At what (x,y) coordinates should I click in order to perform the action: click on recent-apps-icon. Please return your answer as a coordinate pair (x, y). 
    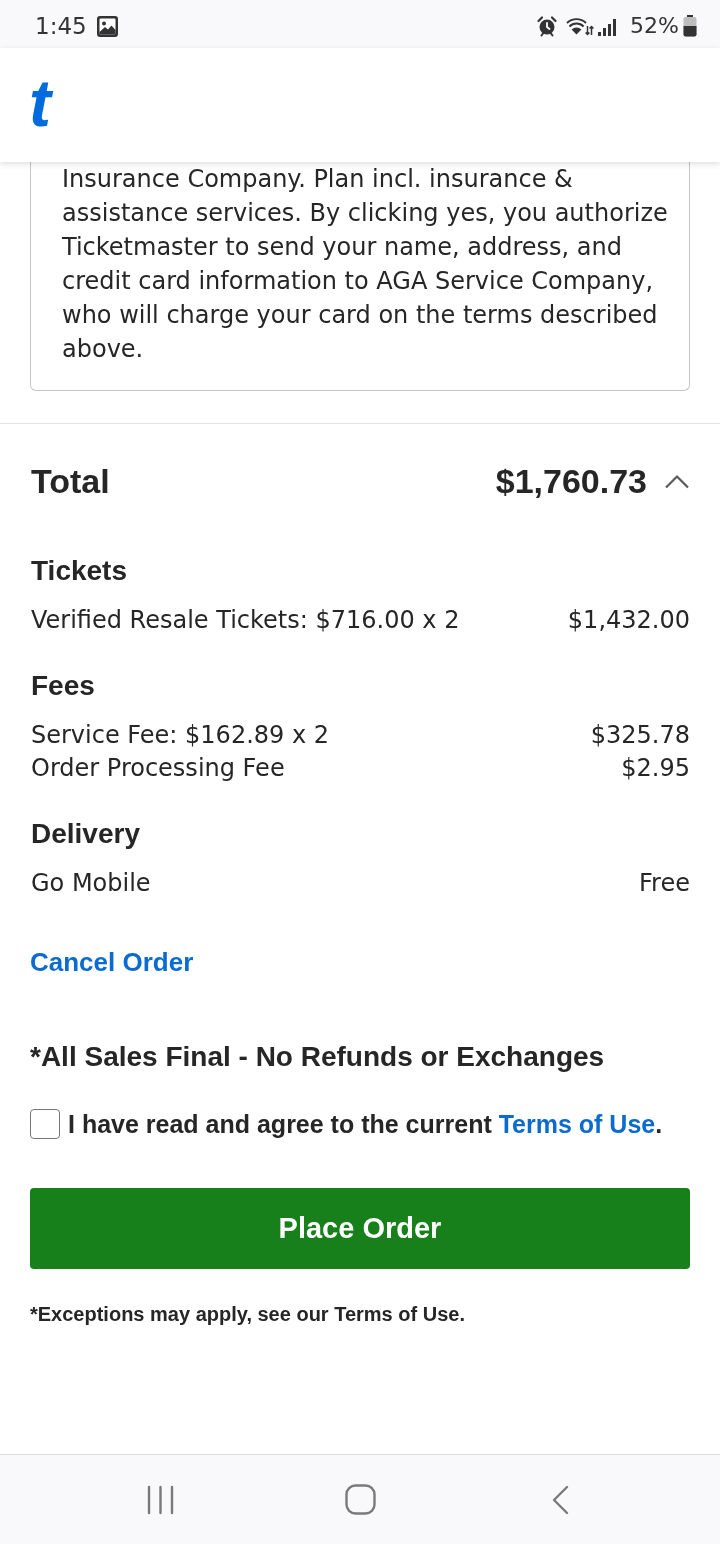
    Looking at the image, I should click on (160, 1499).